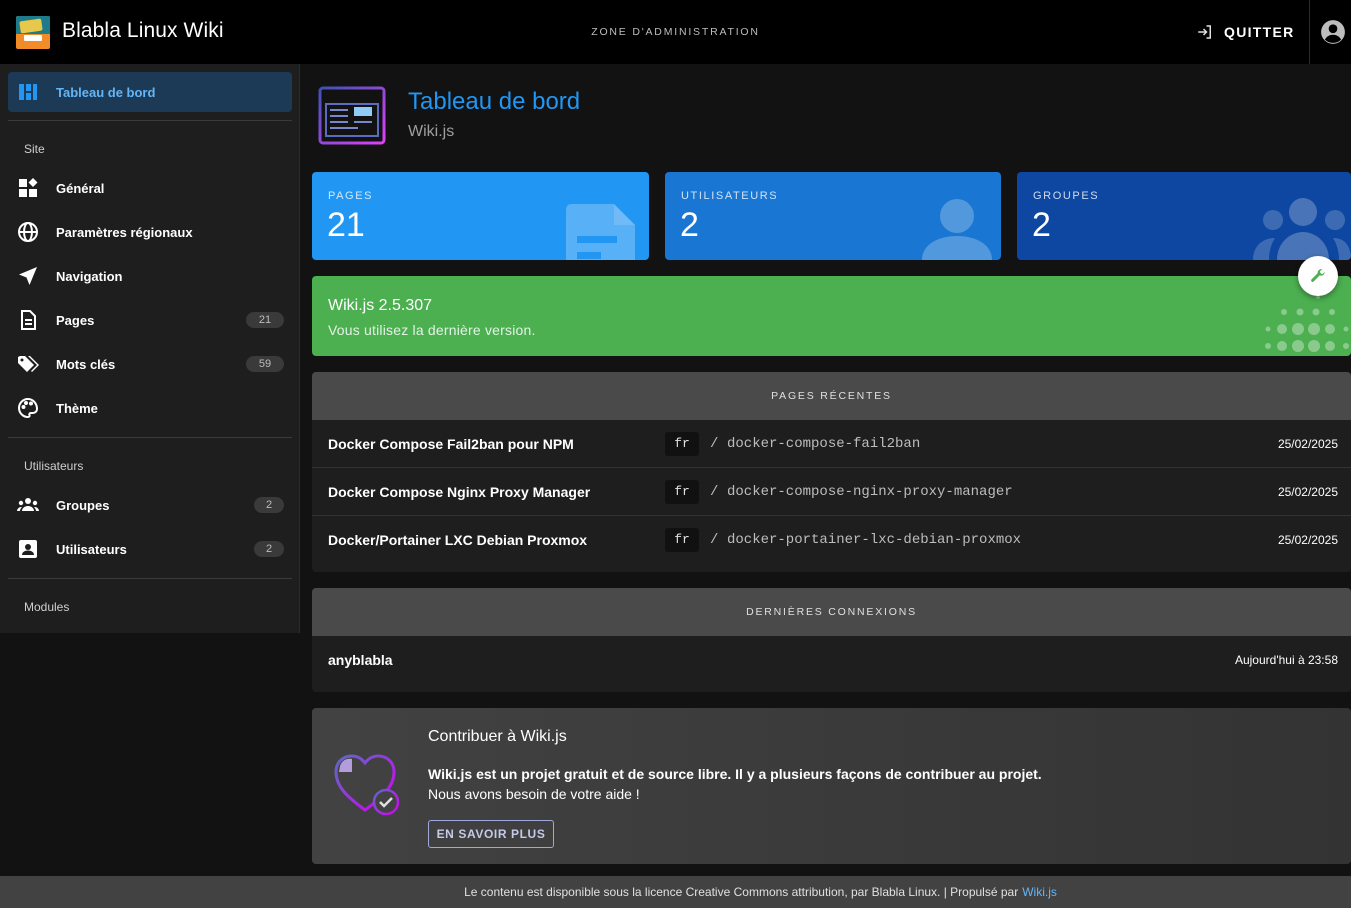 This screenshot has width=1351, height=908. I want to click on sidebar-item-users: Utilisateurs 2, so click(150, 549).